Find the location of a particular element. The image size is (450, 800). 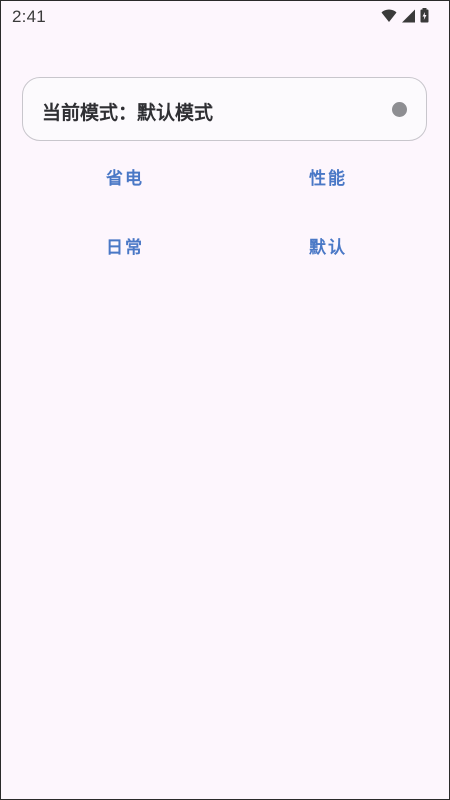

power-saving-mode-button: 省电 is located at coordinates (125, 179).